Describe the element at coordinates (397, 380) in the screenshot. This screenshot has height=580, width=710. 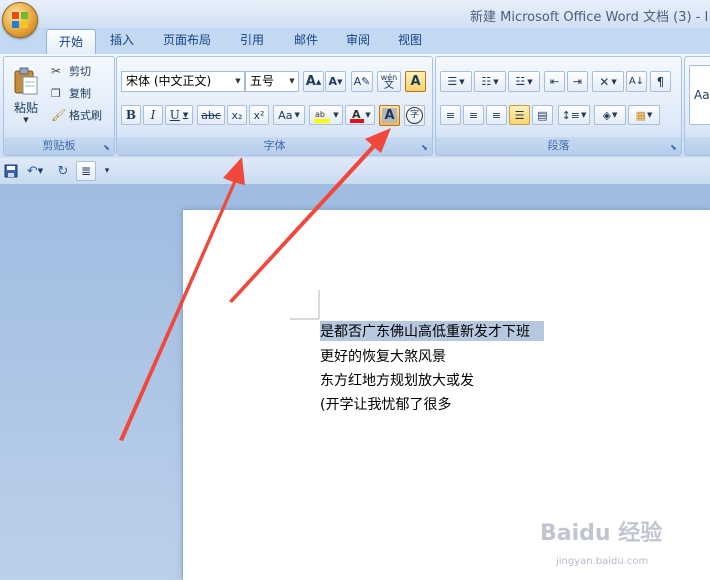
I see `document-line: 东方红地方规划放大或发` at that location.